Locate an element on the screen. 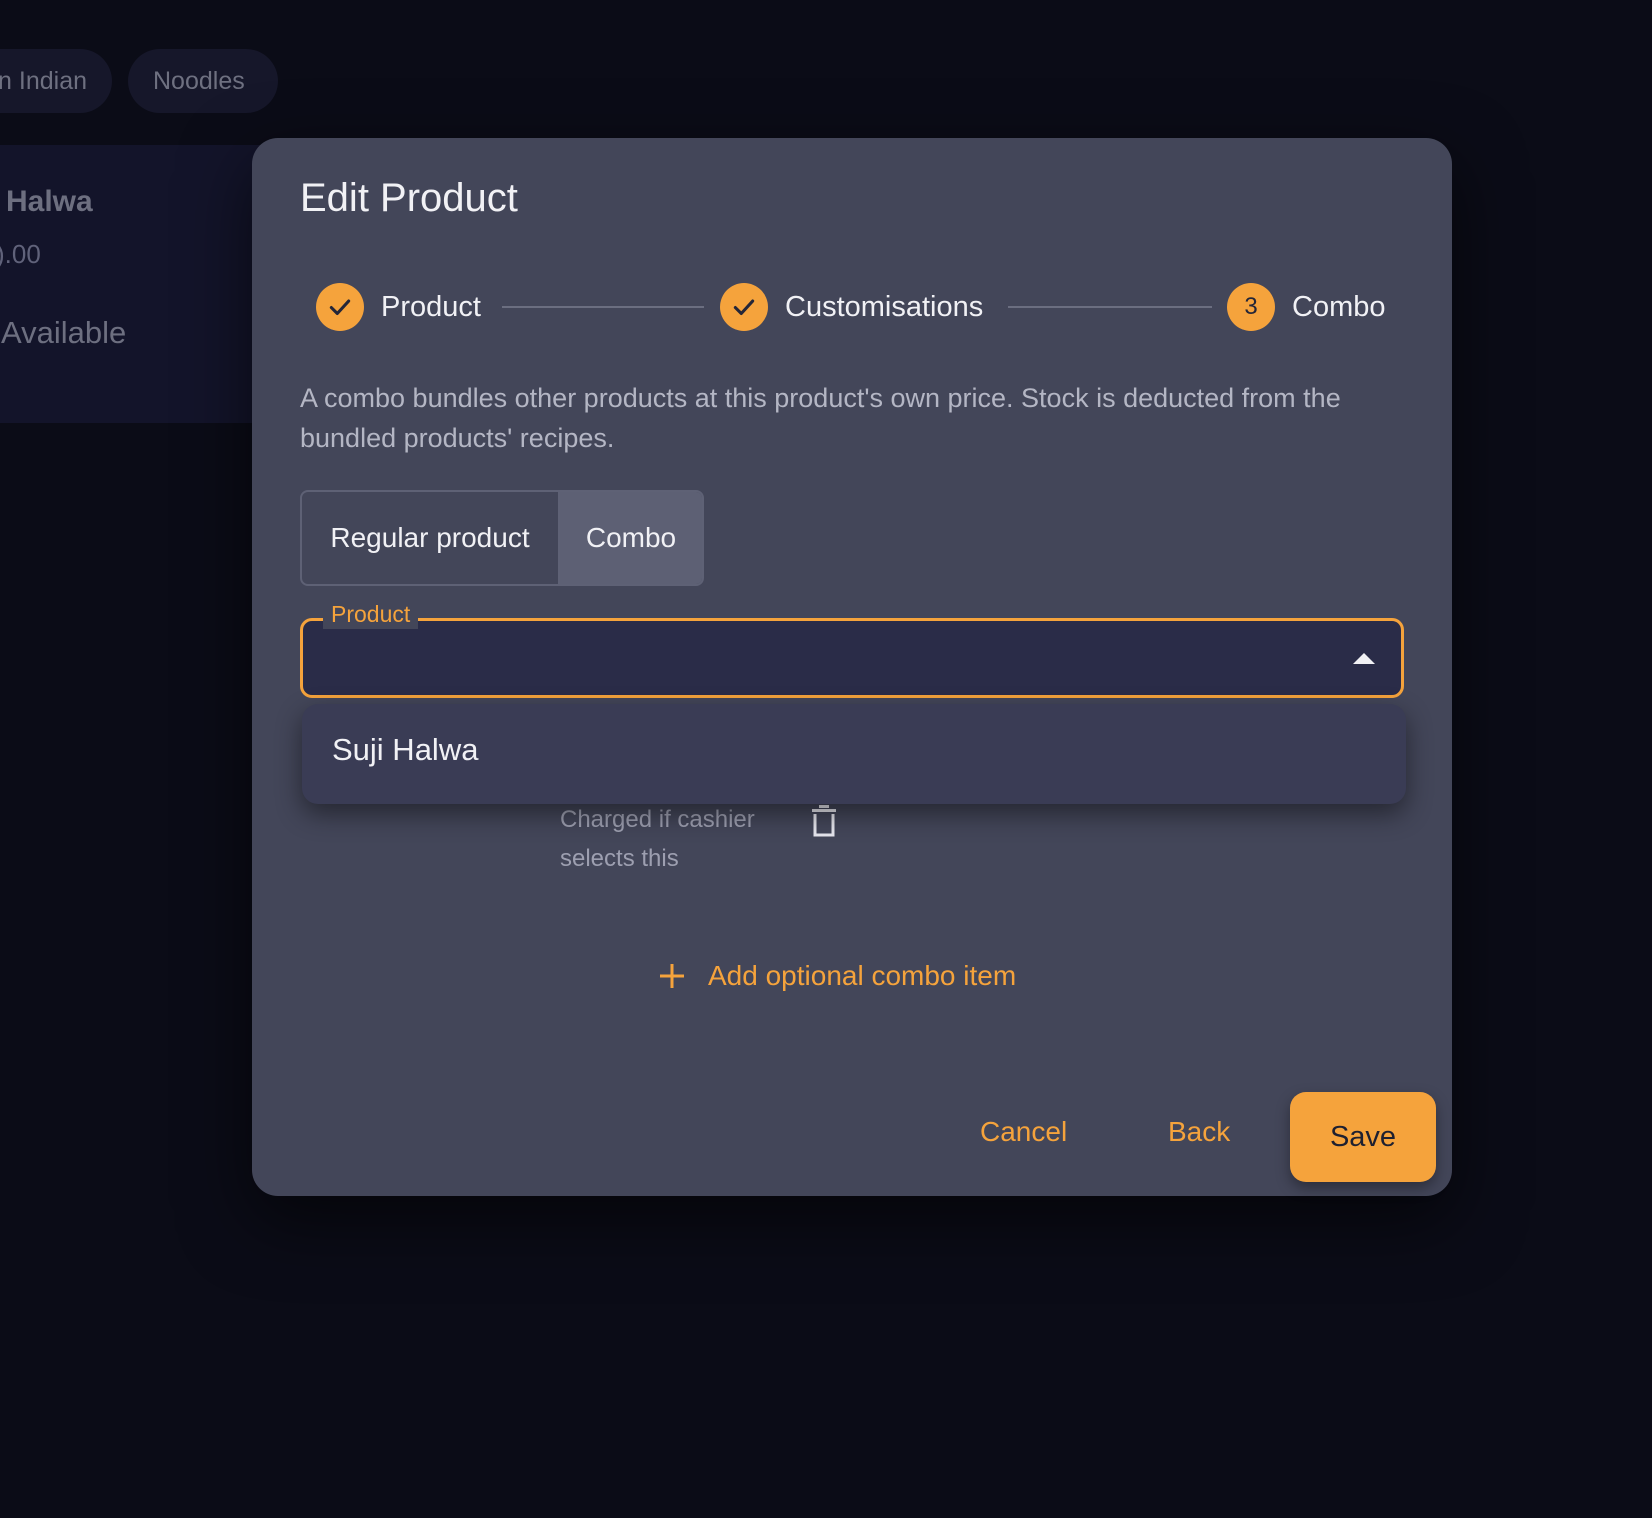  step-customisations: Customisations is located at coordinates (851, 307).